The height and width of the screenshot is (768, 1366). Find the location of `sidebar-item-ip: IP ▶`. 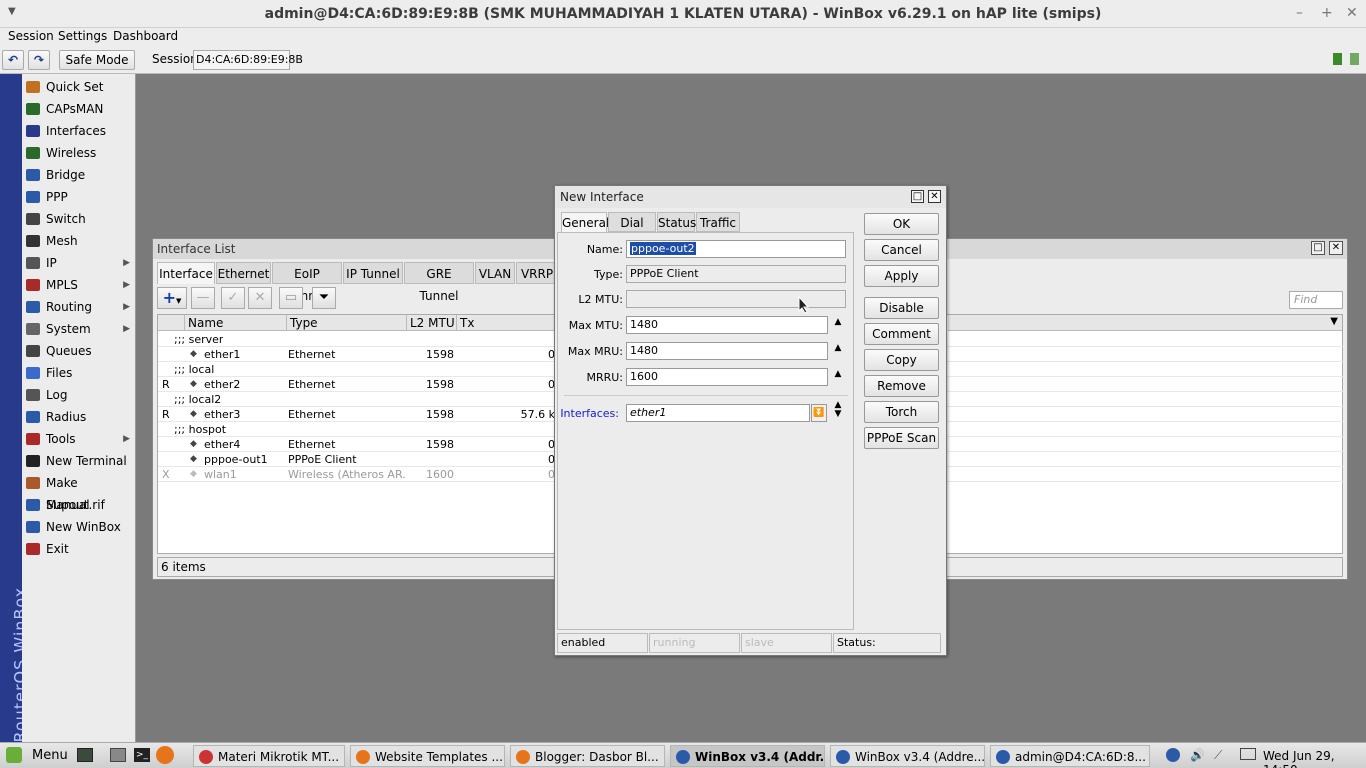

sidebar-item-ip: IP ▶ is located at coordinates (79, 263).